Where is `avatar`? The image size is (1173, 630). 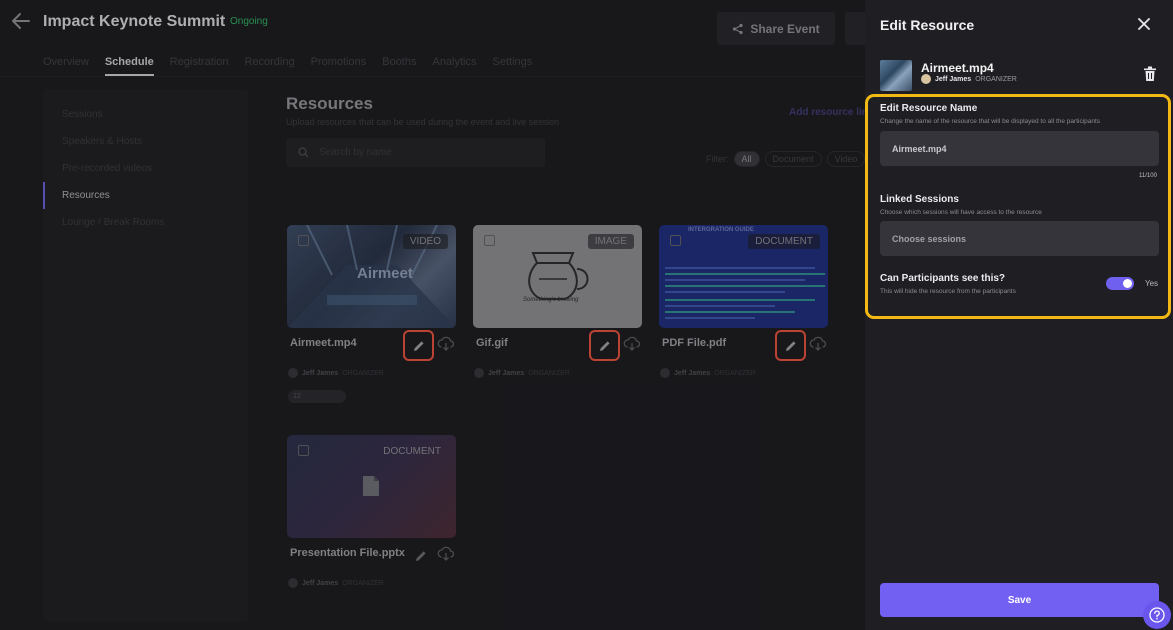 avatar is located at coordinates (926, 79).